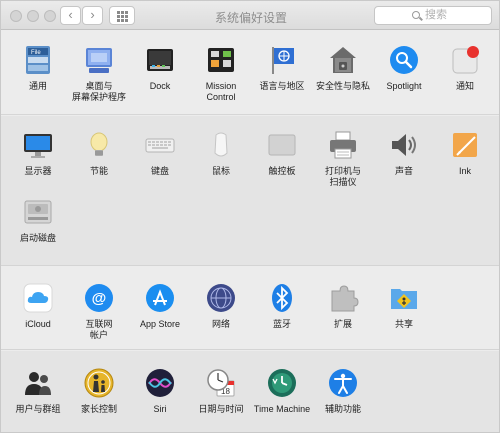 The height and width of the screenshot is (433, 500). Describe the element at coordinates (342, 86) in the screenshot. I see `pref-pane-label: 安全性与隐私` at that location.